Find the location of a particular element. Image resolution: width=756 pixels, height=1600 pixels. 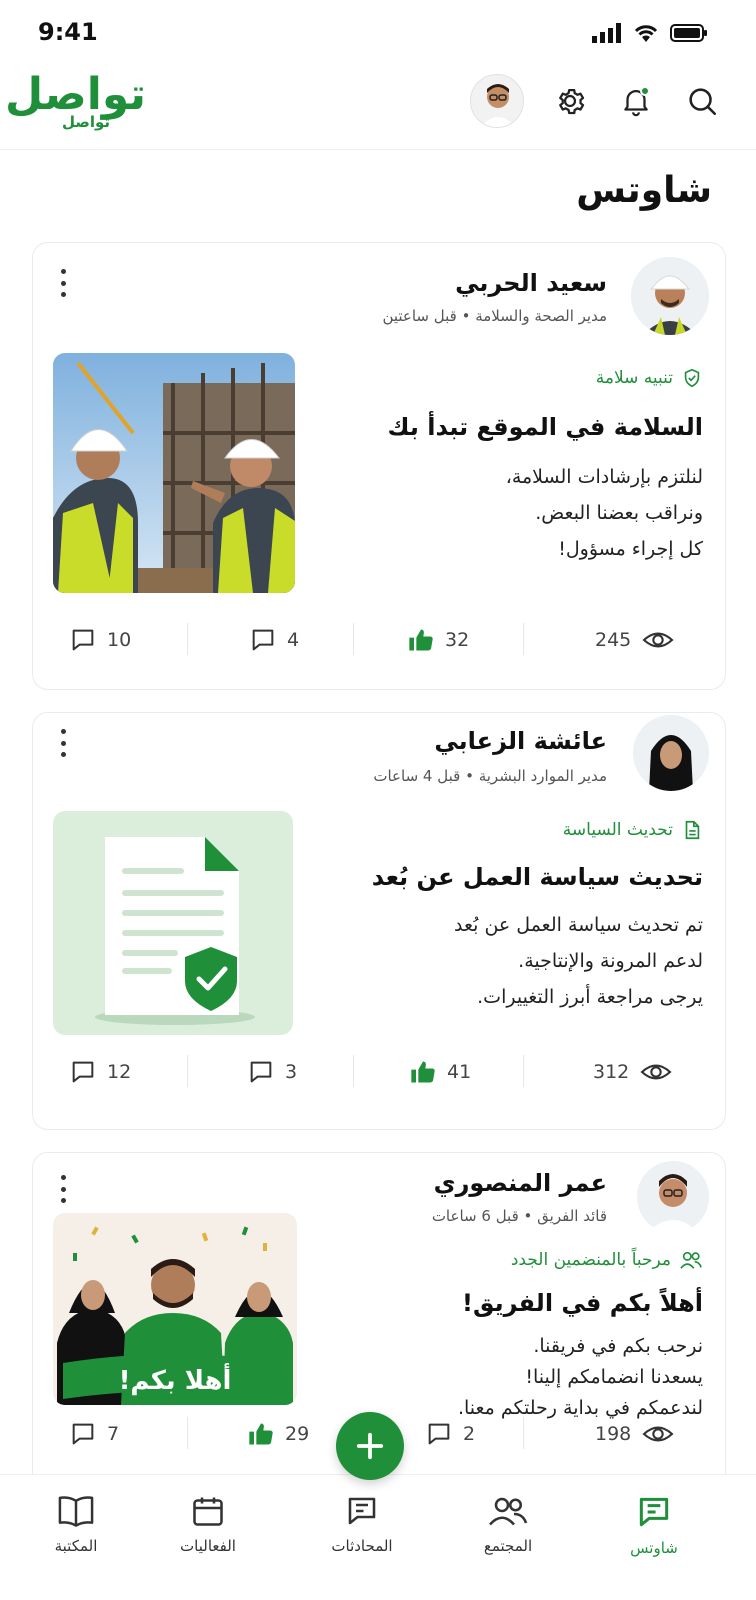

nav-label: المحادثات is located at coordinates (362, 1546).